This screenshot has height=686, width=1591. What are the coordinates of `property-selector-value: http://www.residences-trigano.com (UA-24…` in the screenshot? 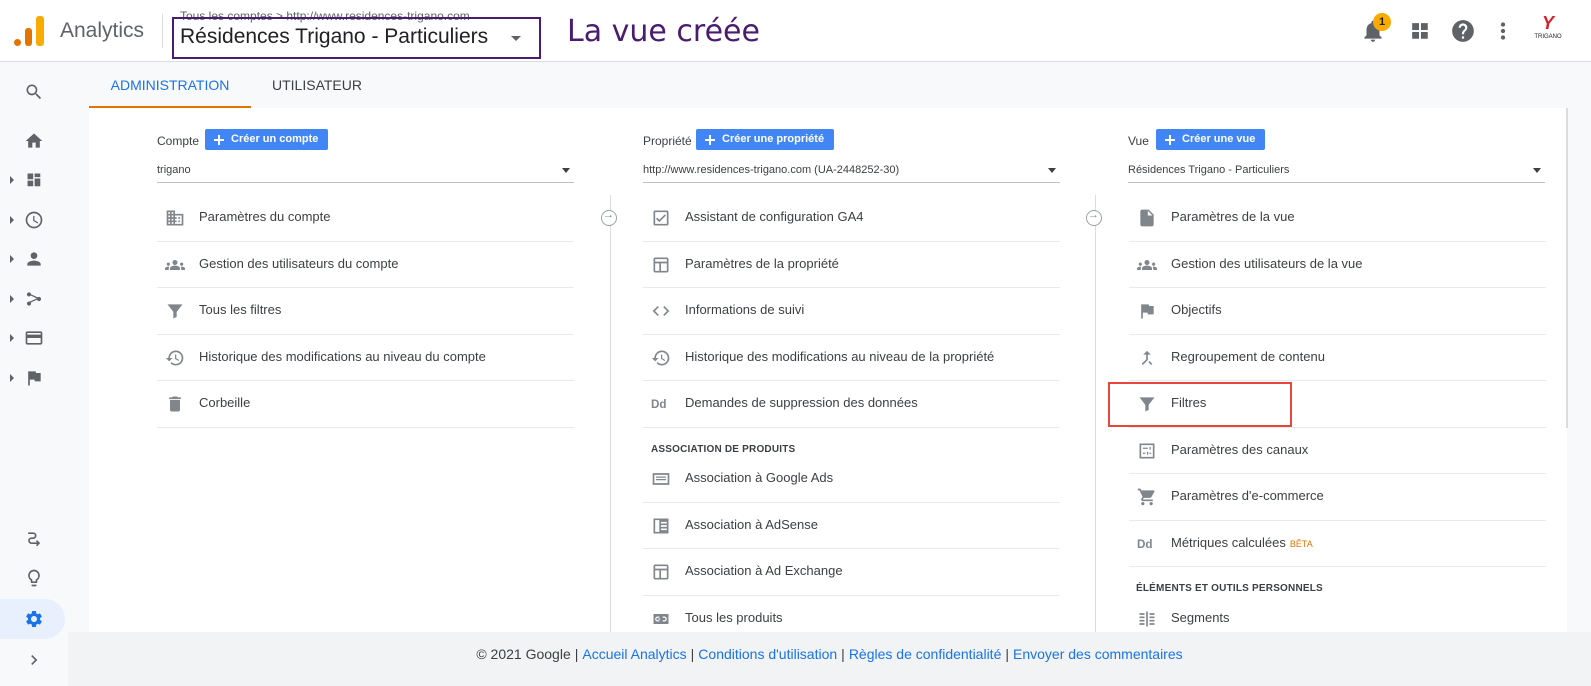 It's located at (771, 170).